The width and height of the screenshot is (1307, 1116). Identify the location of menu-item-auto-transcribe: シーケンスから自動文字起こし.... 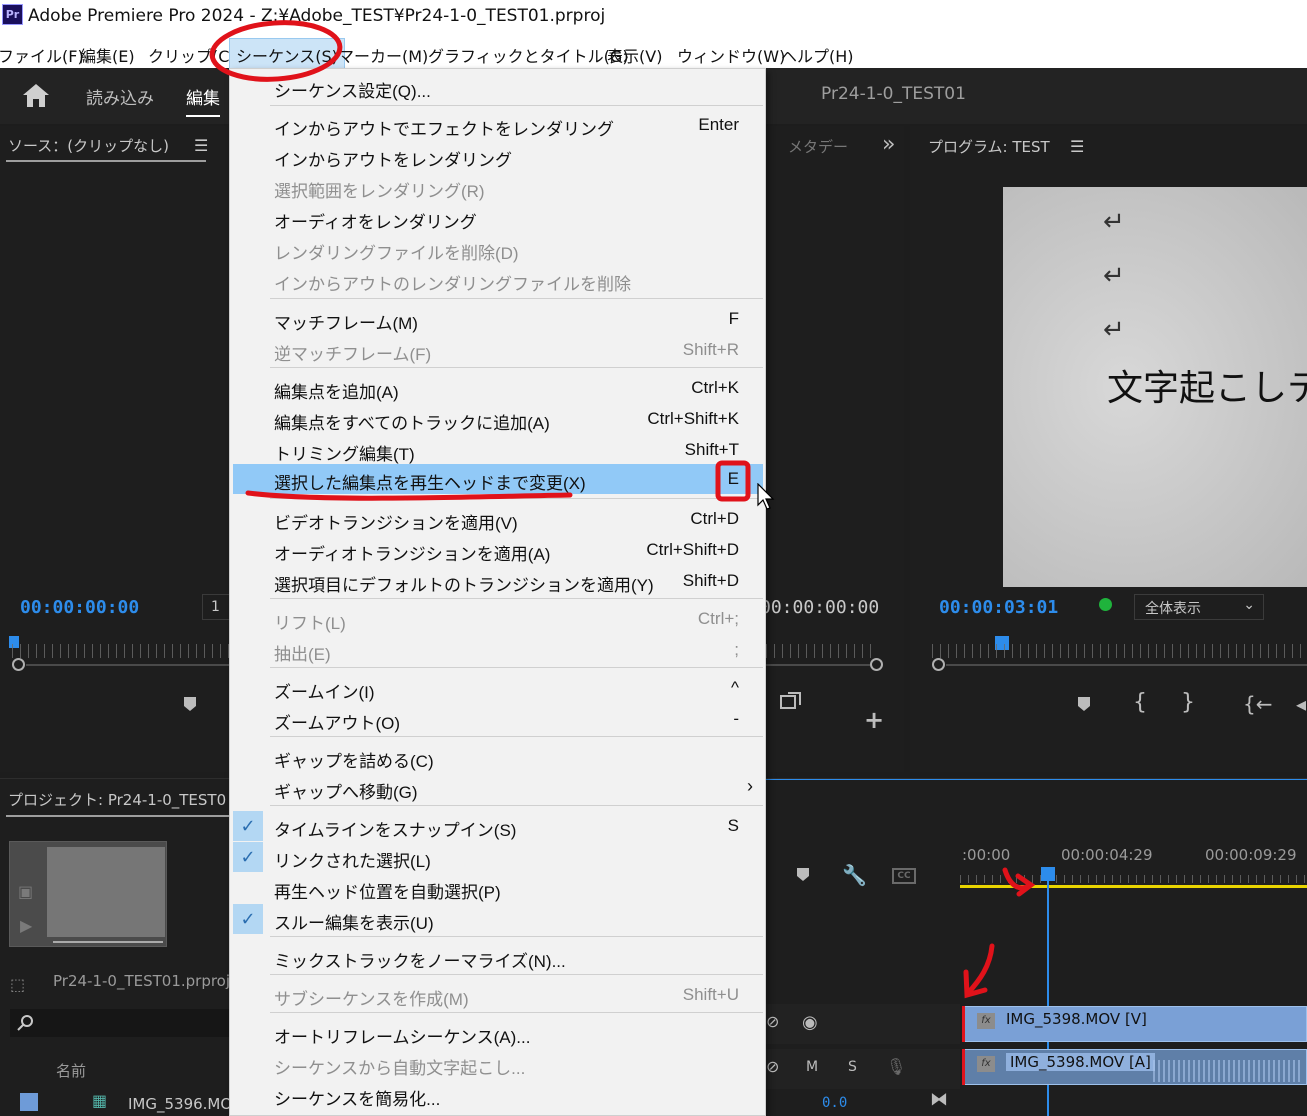
(498, 1064).